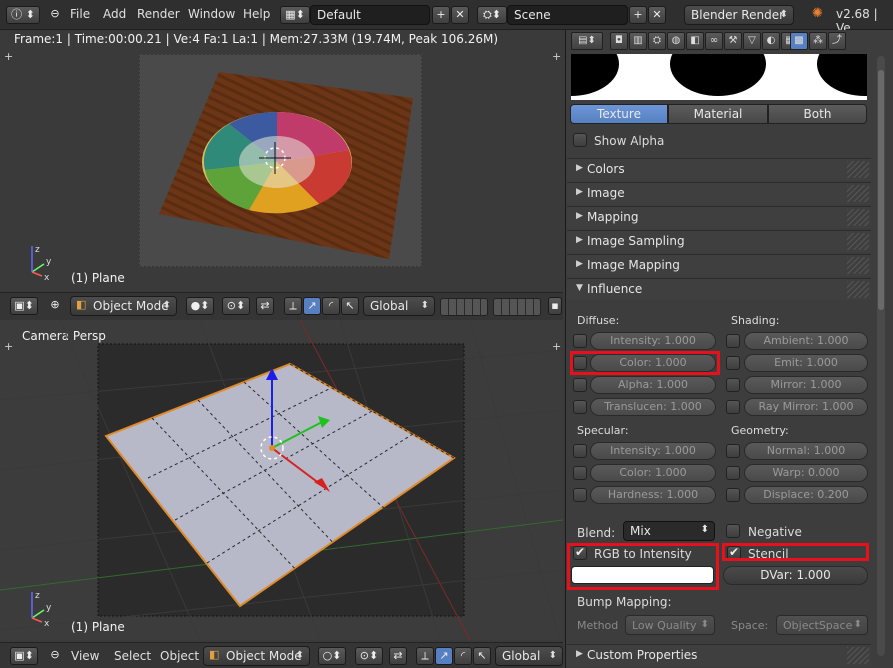 The image size is (893, 668). I want to click on shading-mirror-checkbox, so click(733, 385).